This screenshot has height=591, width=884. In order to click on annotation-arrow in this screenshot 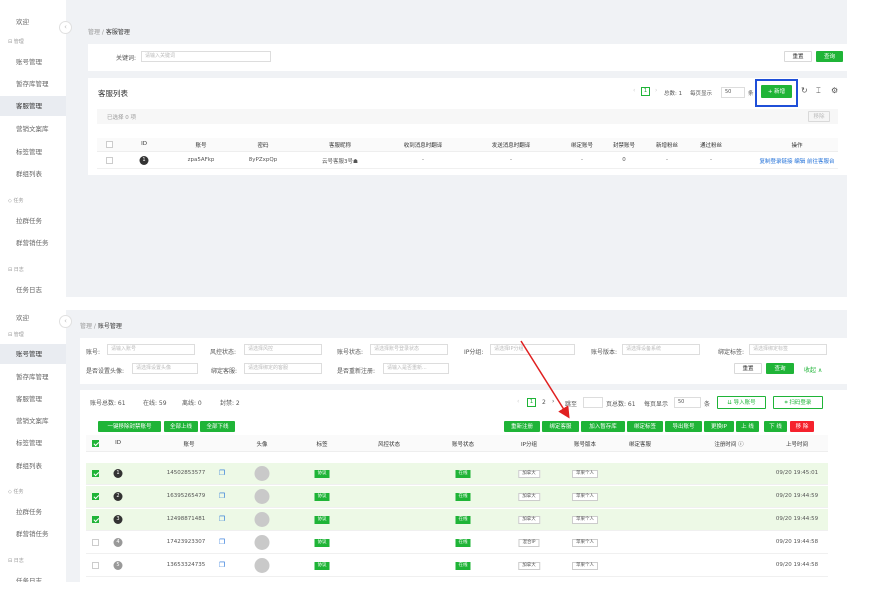, I will do `click(545, 379)`.